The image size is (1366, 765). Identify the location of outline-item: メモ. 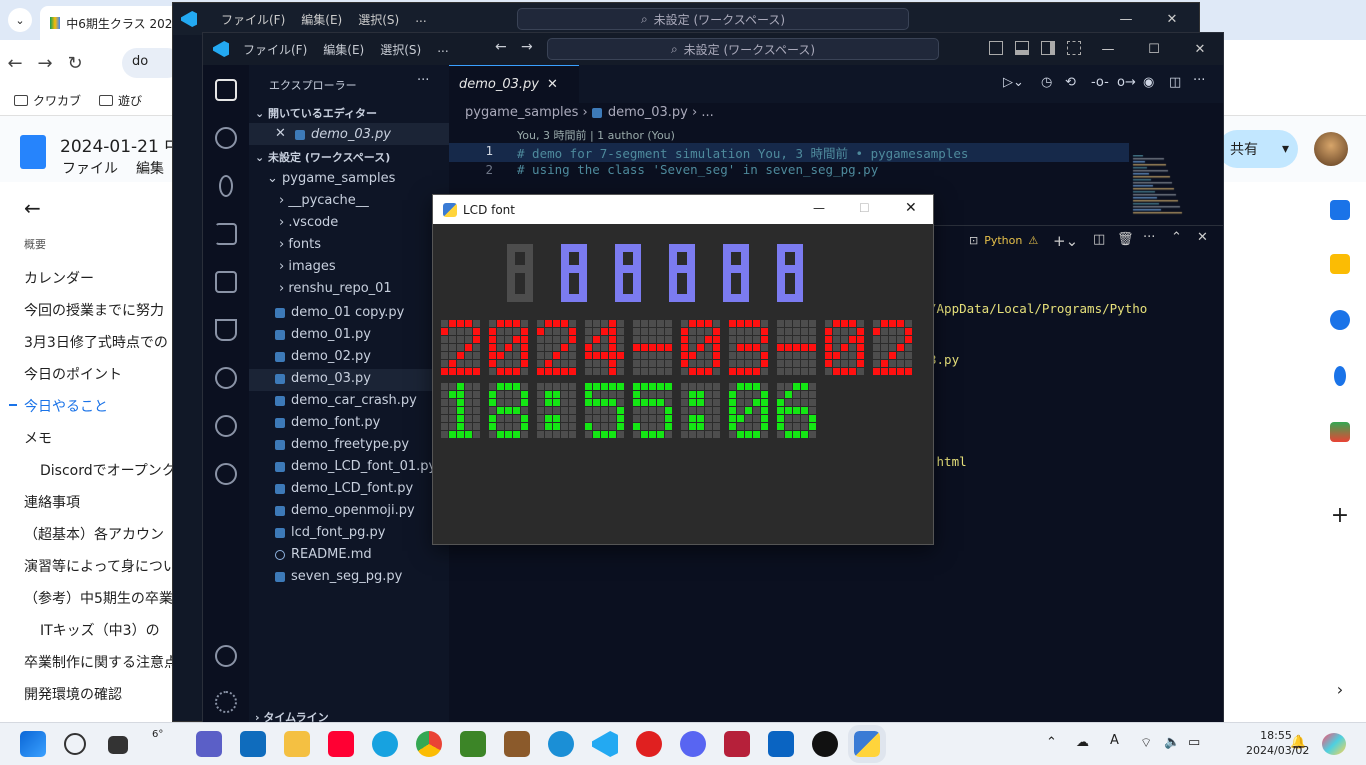
(38, 438).